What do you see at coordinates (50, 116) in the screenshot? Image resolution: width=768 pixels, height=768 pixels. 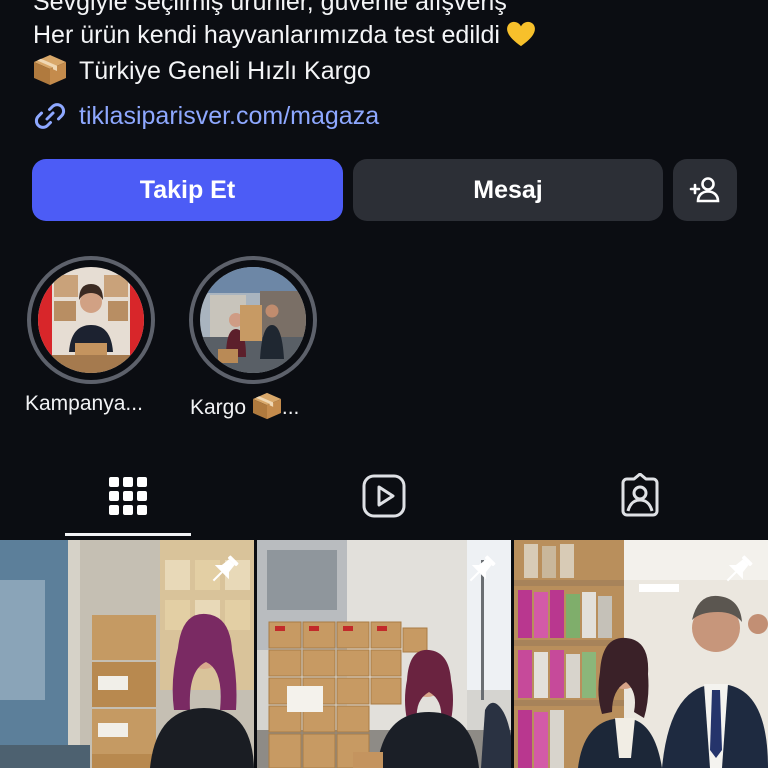 I see `link-icon` at bounding box center [50, 116].